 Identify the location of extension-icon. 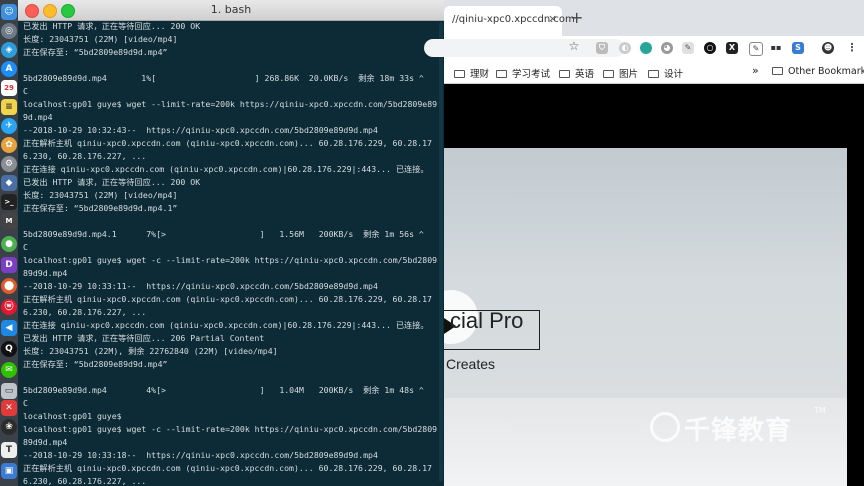
(646, 48).